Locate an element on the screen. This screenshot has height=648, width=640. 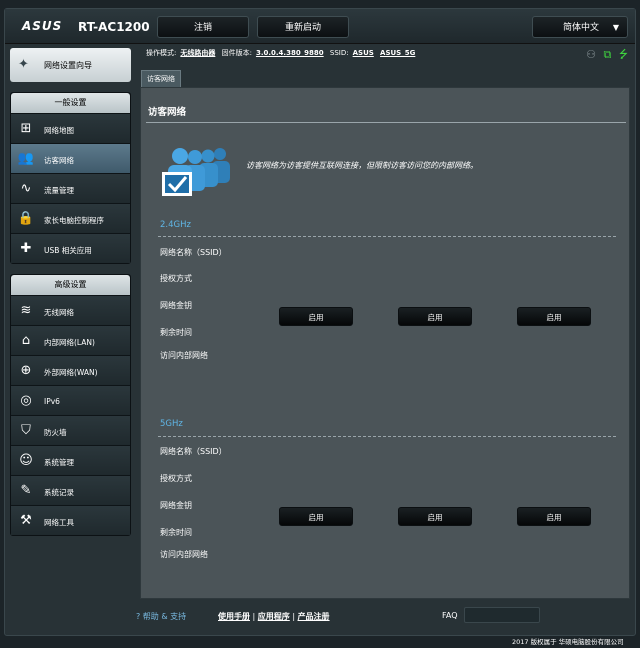
copyright: 2017 版权属于 华硕电脑股份有限公司 is located at coordinates (568, 642).